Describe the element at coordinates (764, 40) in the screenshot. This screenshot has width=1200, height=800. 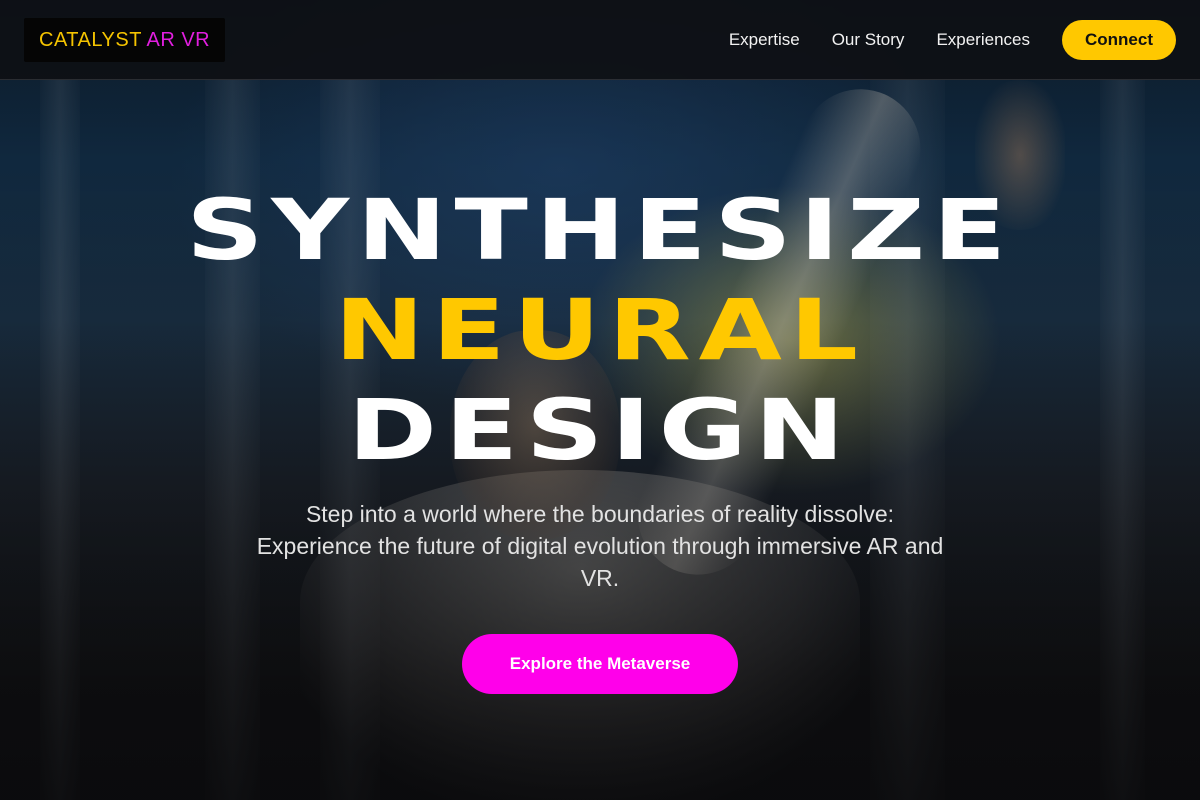
I see `nav-link-expertise: Expertise` at that location.